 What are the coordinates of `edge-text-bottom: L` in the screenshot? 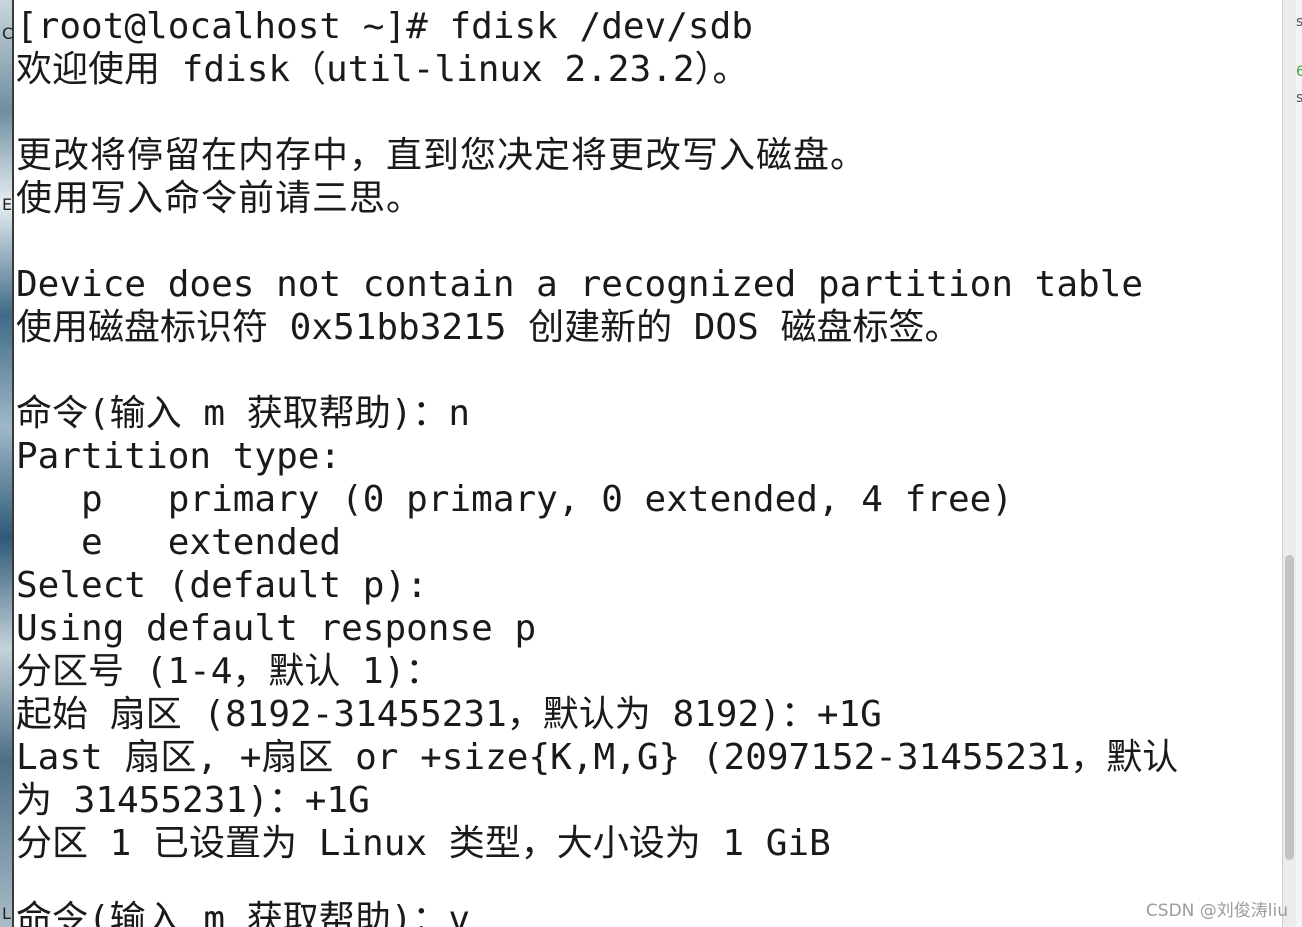 It's located at (6, 913).